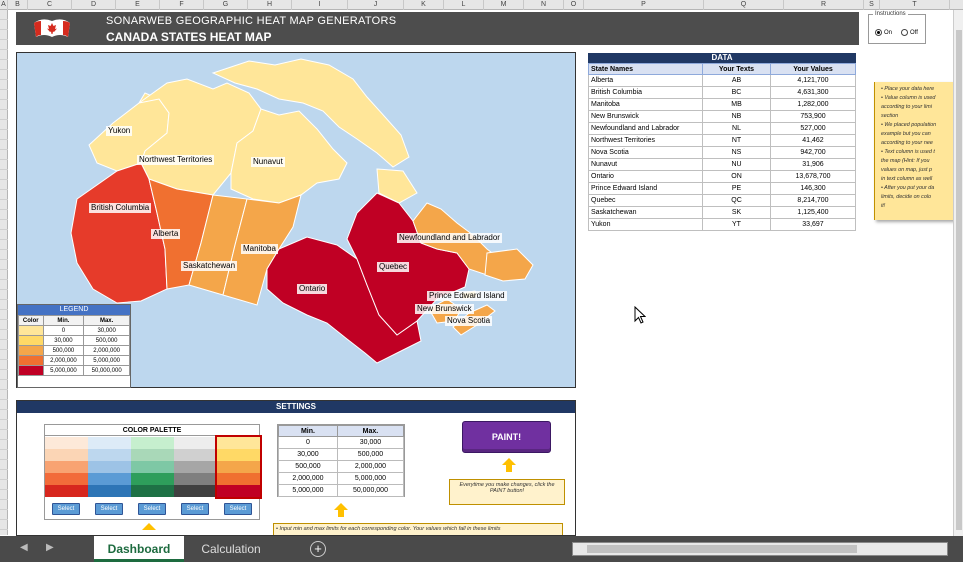 The height and width of the screenshot is (562, 963). Describe the element at coordinates (736, 176) in the screenshot. I see `cell-your-text: ON` at that location.